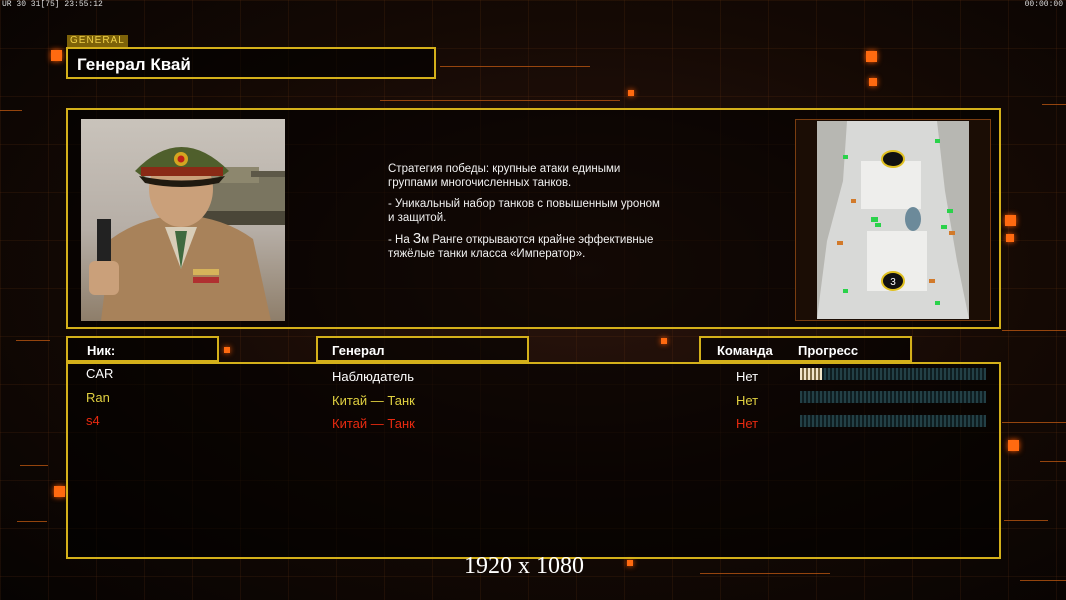  I want to click on player-progress-fill, so click(811, 374).